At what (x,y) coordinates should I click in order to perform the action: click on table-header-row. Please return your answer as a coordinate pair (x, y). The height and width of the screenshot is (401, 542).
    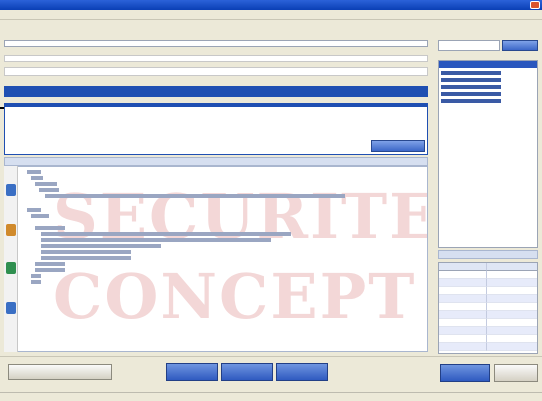
    Looking at the image, I should click on (488, 267).